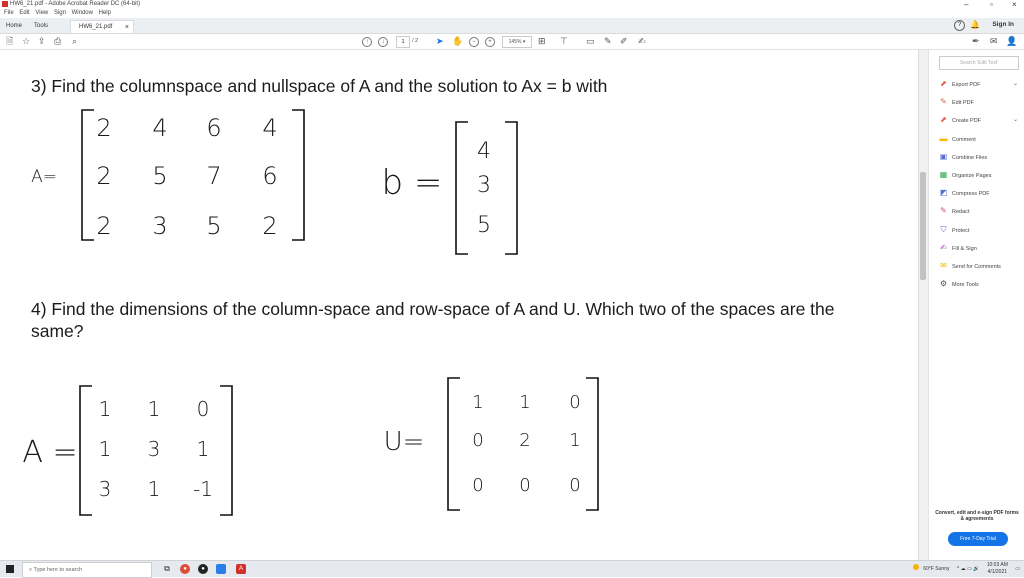  Describe the element at coordinates (461, 188) in the screenshot. I see `vector-b-left-bracket` at that location.